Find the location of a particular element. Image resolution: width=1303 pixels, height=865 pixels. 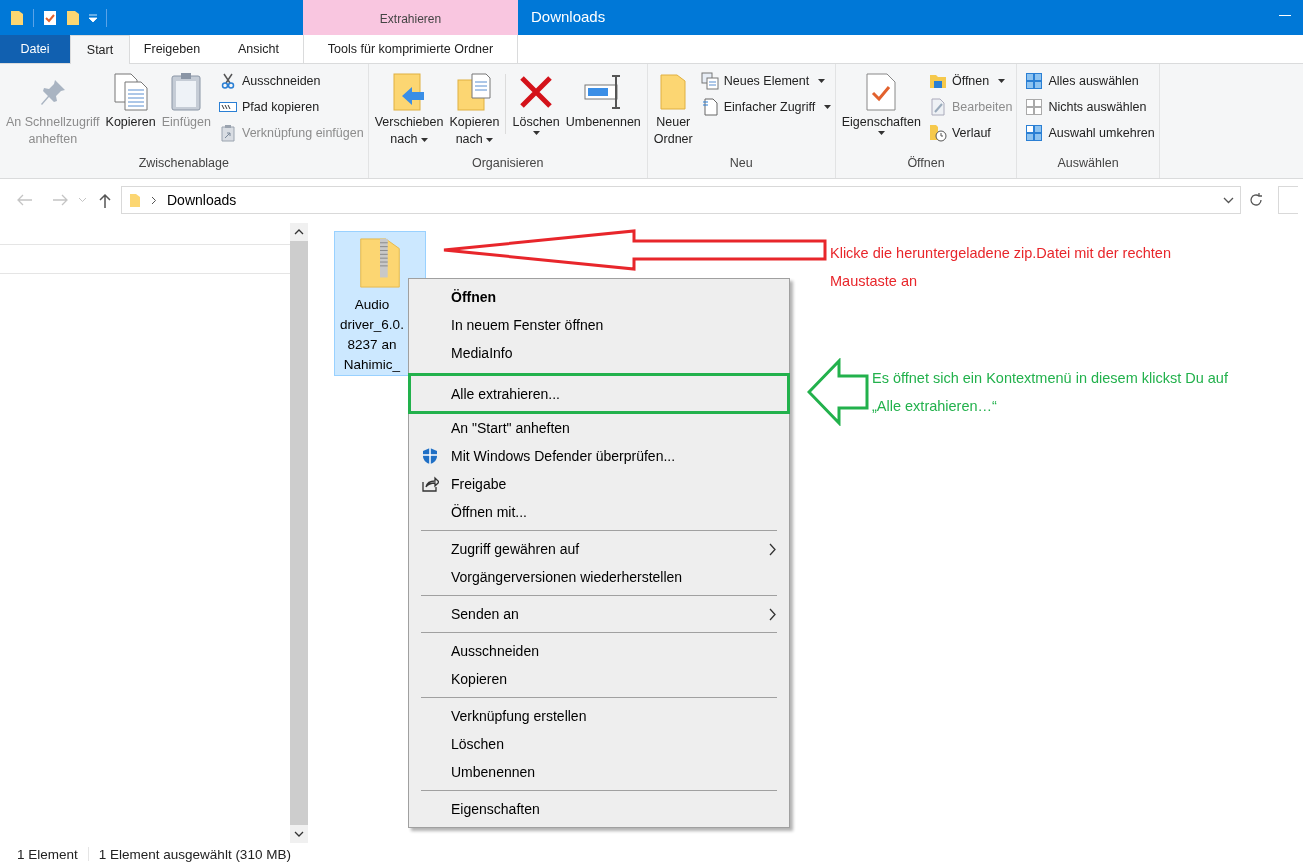

page-icon is located at coordinates (709, 107).